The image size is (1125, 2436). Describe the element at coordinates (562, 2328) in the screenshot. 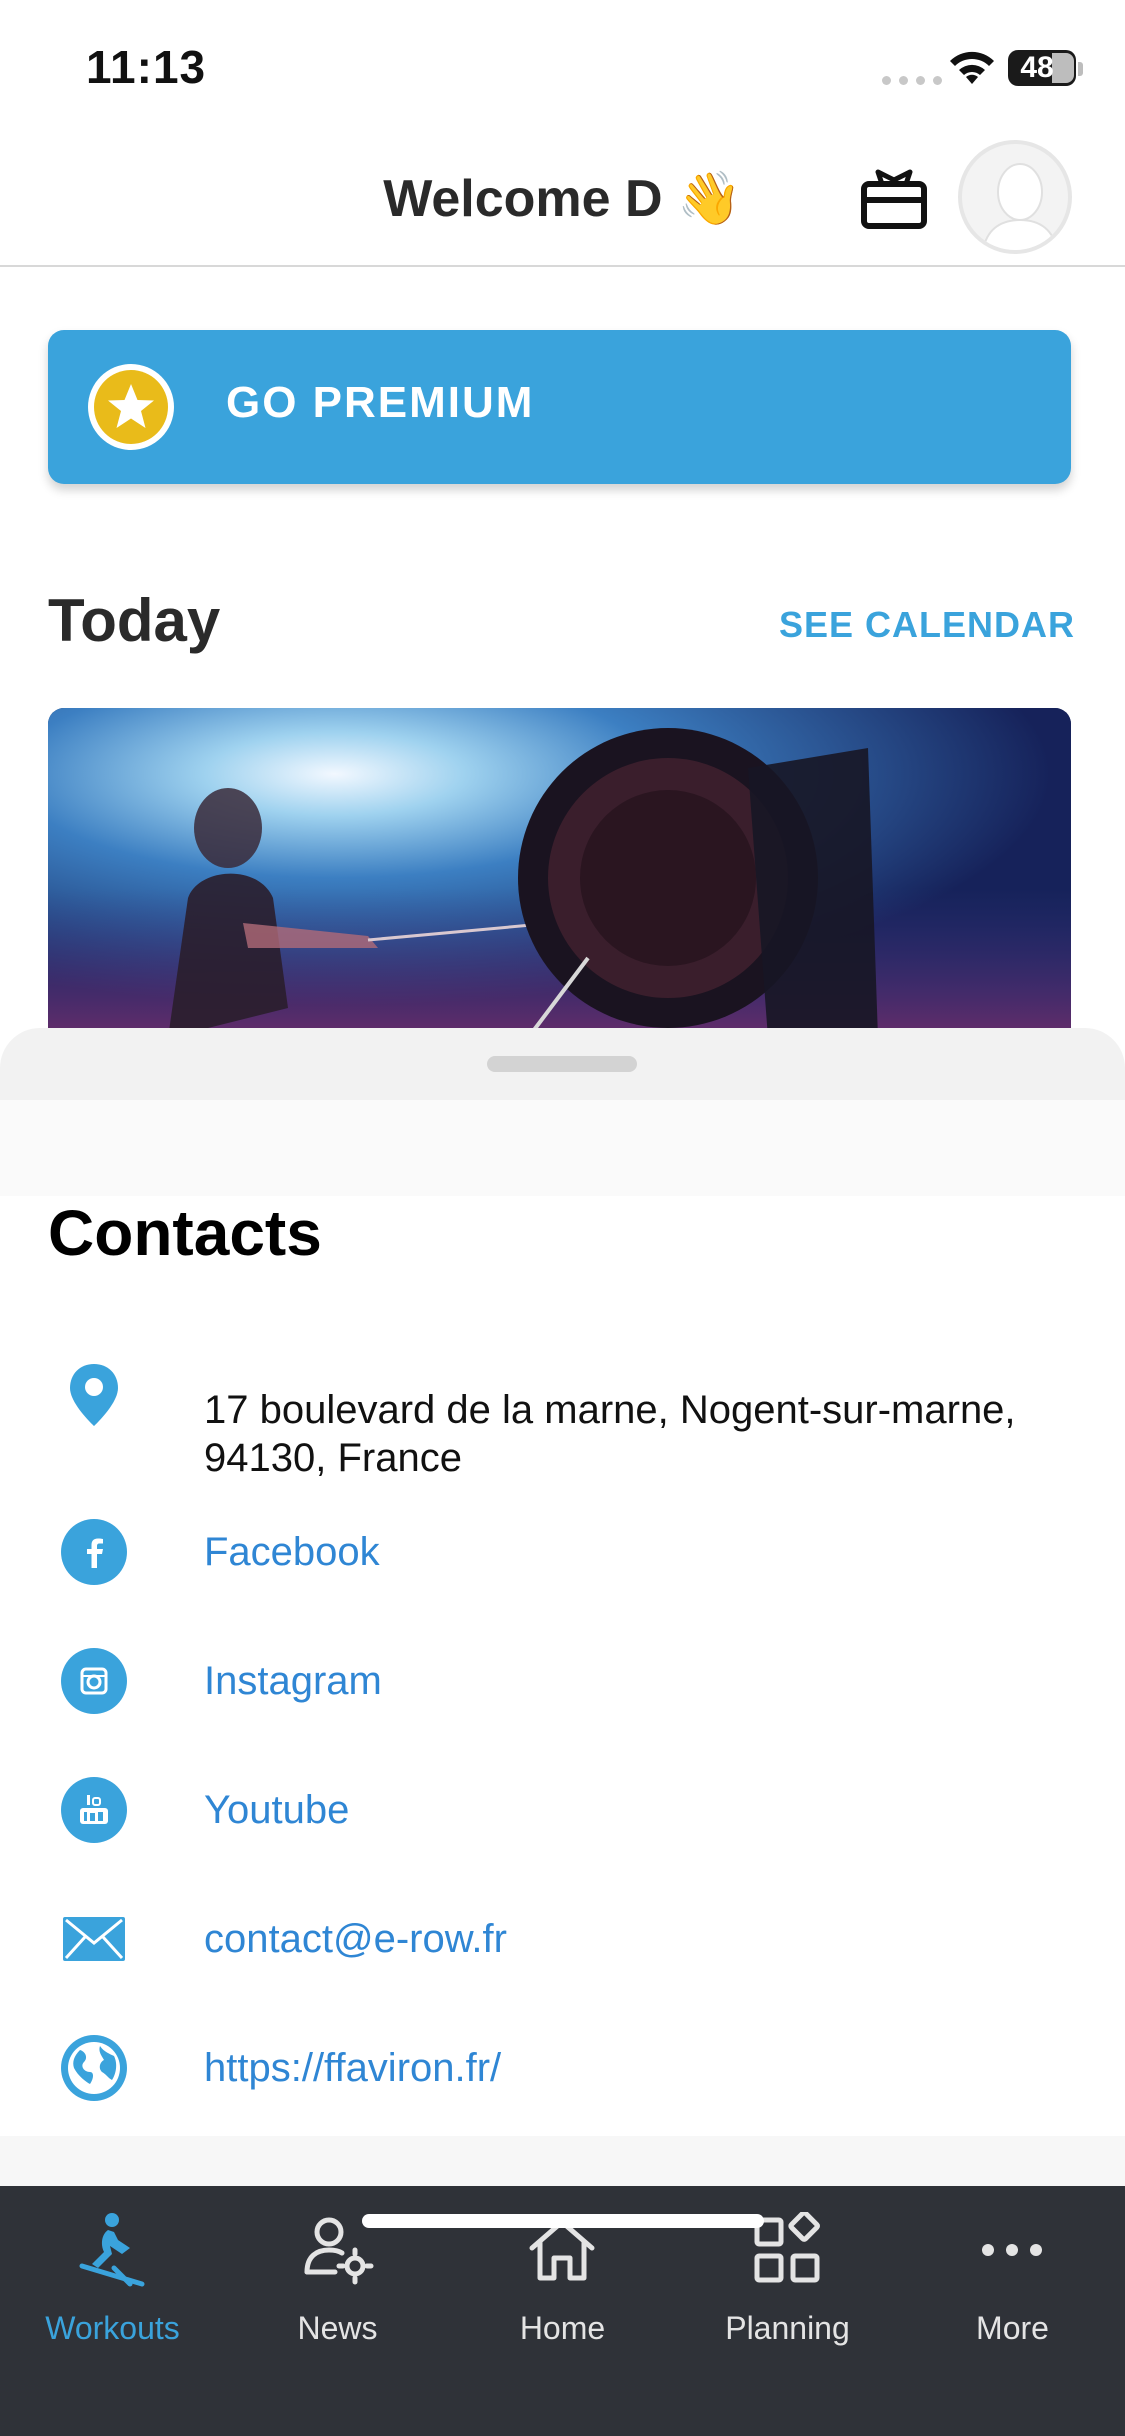

I see `tab-home-label: Home` at that location.